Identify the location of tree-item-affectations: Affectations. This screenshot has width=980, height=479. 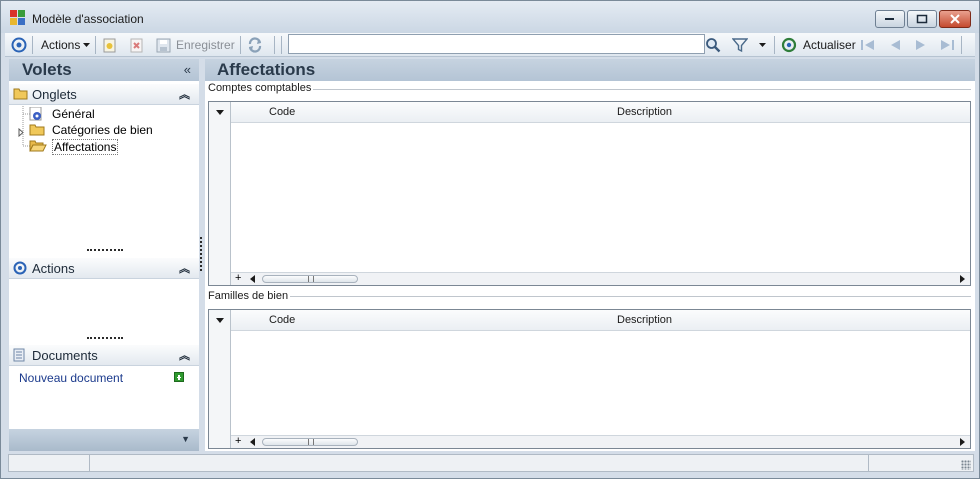
(85, 147).